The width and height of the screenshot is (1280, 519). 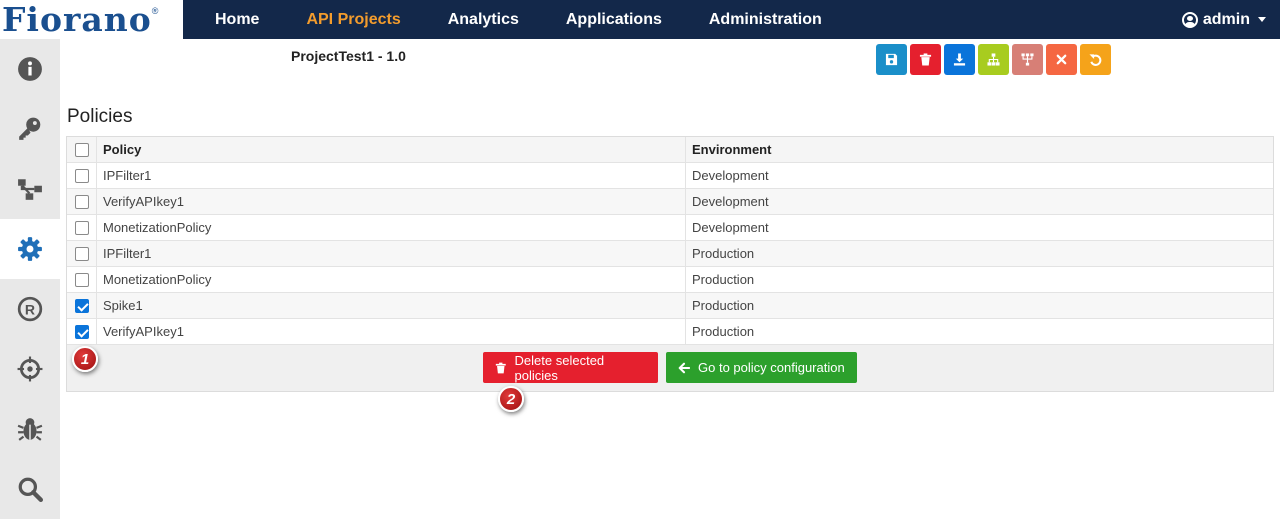 I want to click on select-all-checkbox, so click(x=81, y=149).